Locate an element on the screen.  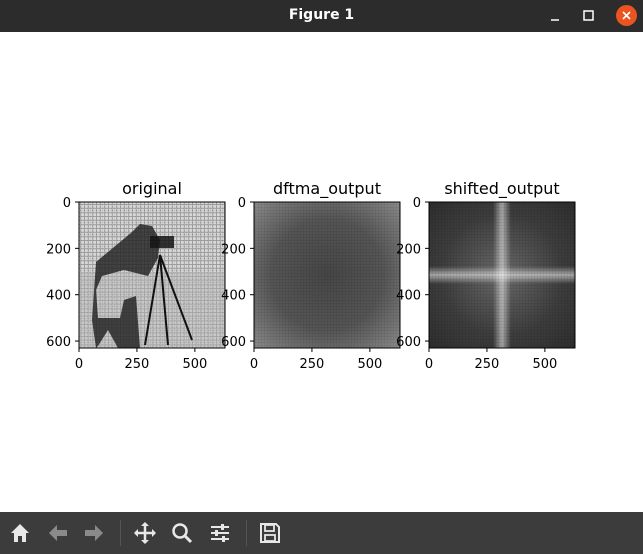
save-button is located at coordinates (270, 533).